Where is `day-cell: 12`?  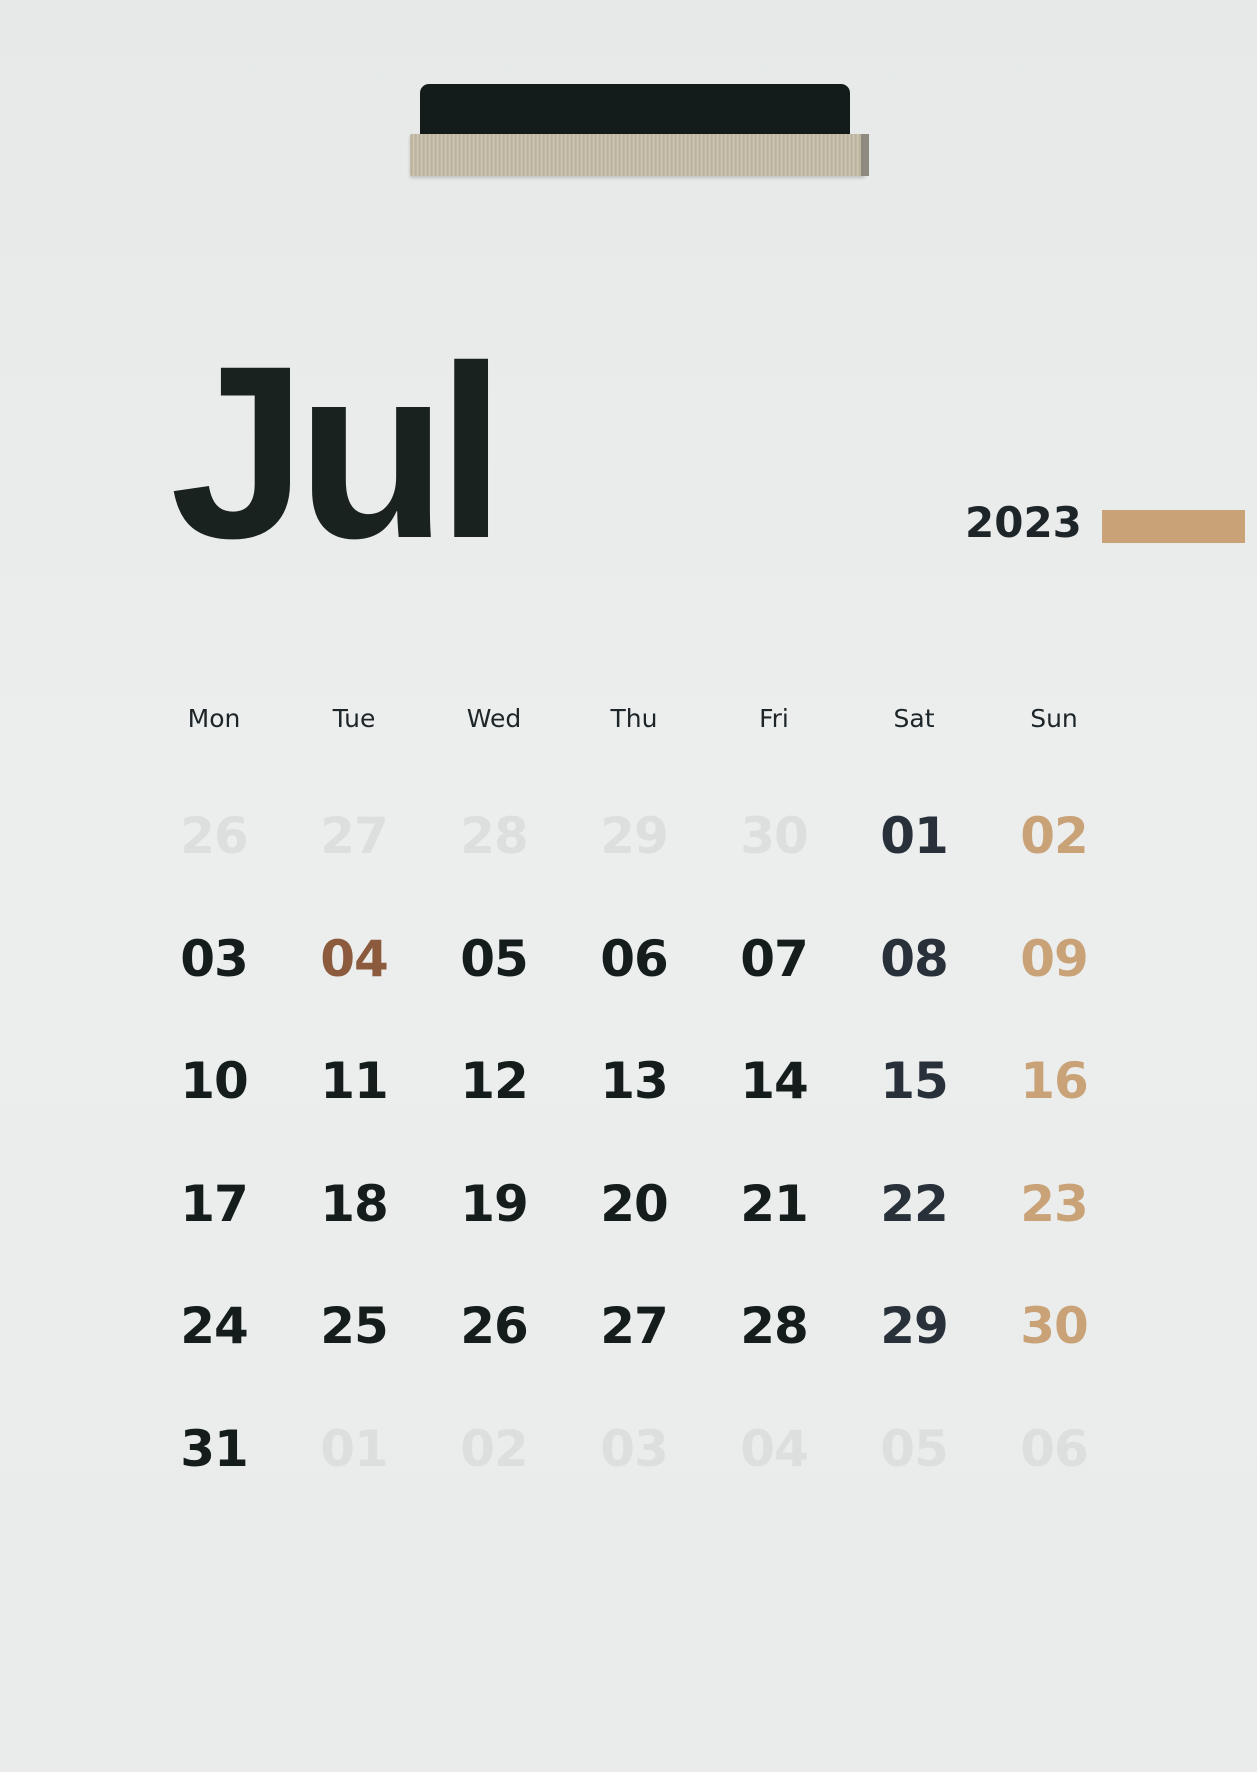
day-cell: 12 is located at coordinates (494, 1081).